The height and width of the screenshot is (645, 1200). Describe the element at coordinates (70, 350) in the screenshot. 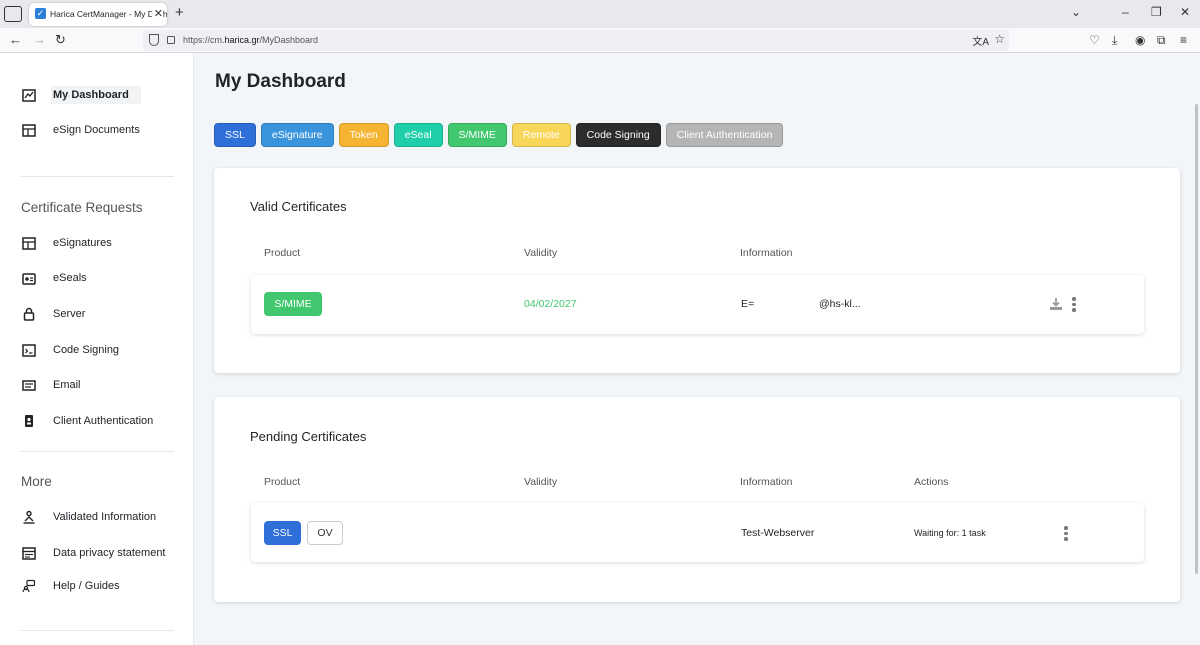

I see `sidebar-item-code-signing: Code Signing` at that location.